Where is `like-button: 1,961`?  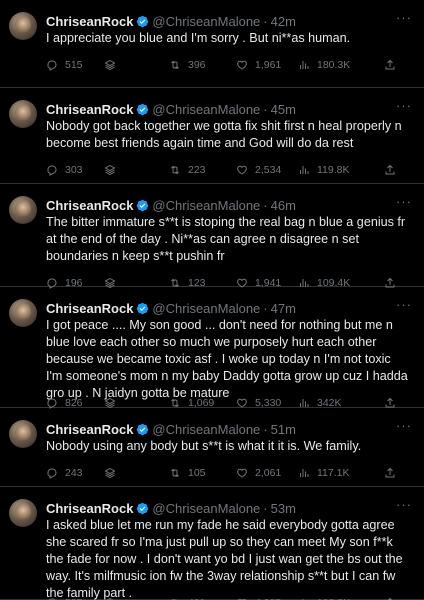 like-button: 1,961 is located at coordinates (258, 65).